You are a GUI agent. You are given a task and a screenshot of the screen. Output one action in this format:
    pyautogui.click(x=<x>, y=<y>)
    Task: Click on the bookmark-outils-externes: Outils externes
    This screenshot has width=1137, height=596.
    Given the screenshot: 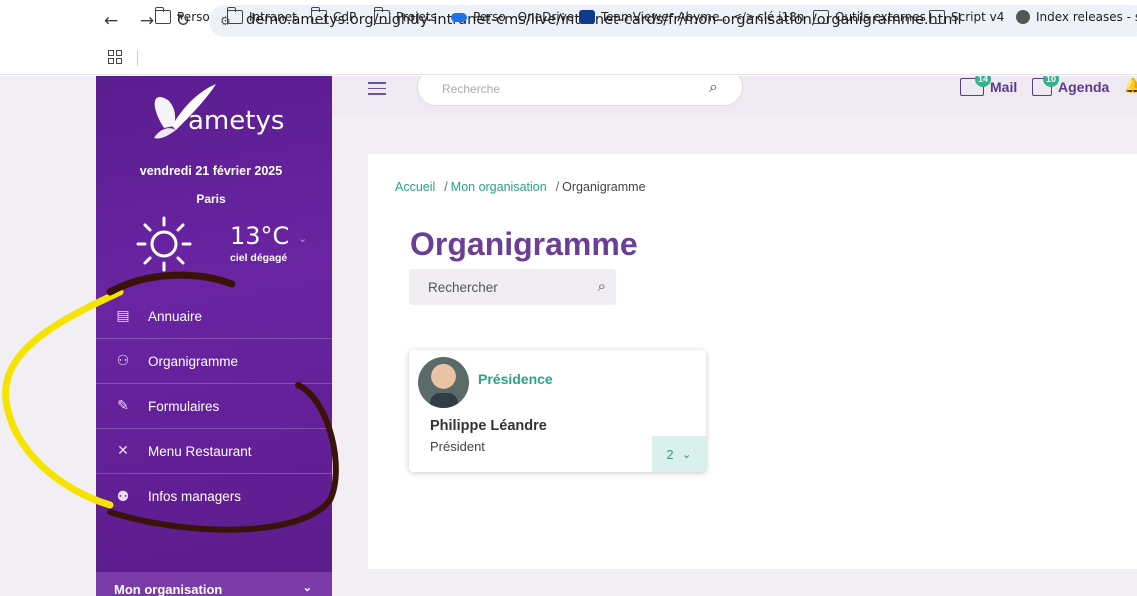 What is the action you would take?
    pyautogui.click(x=869, y=17)
    